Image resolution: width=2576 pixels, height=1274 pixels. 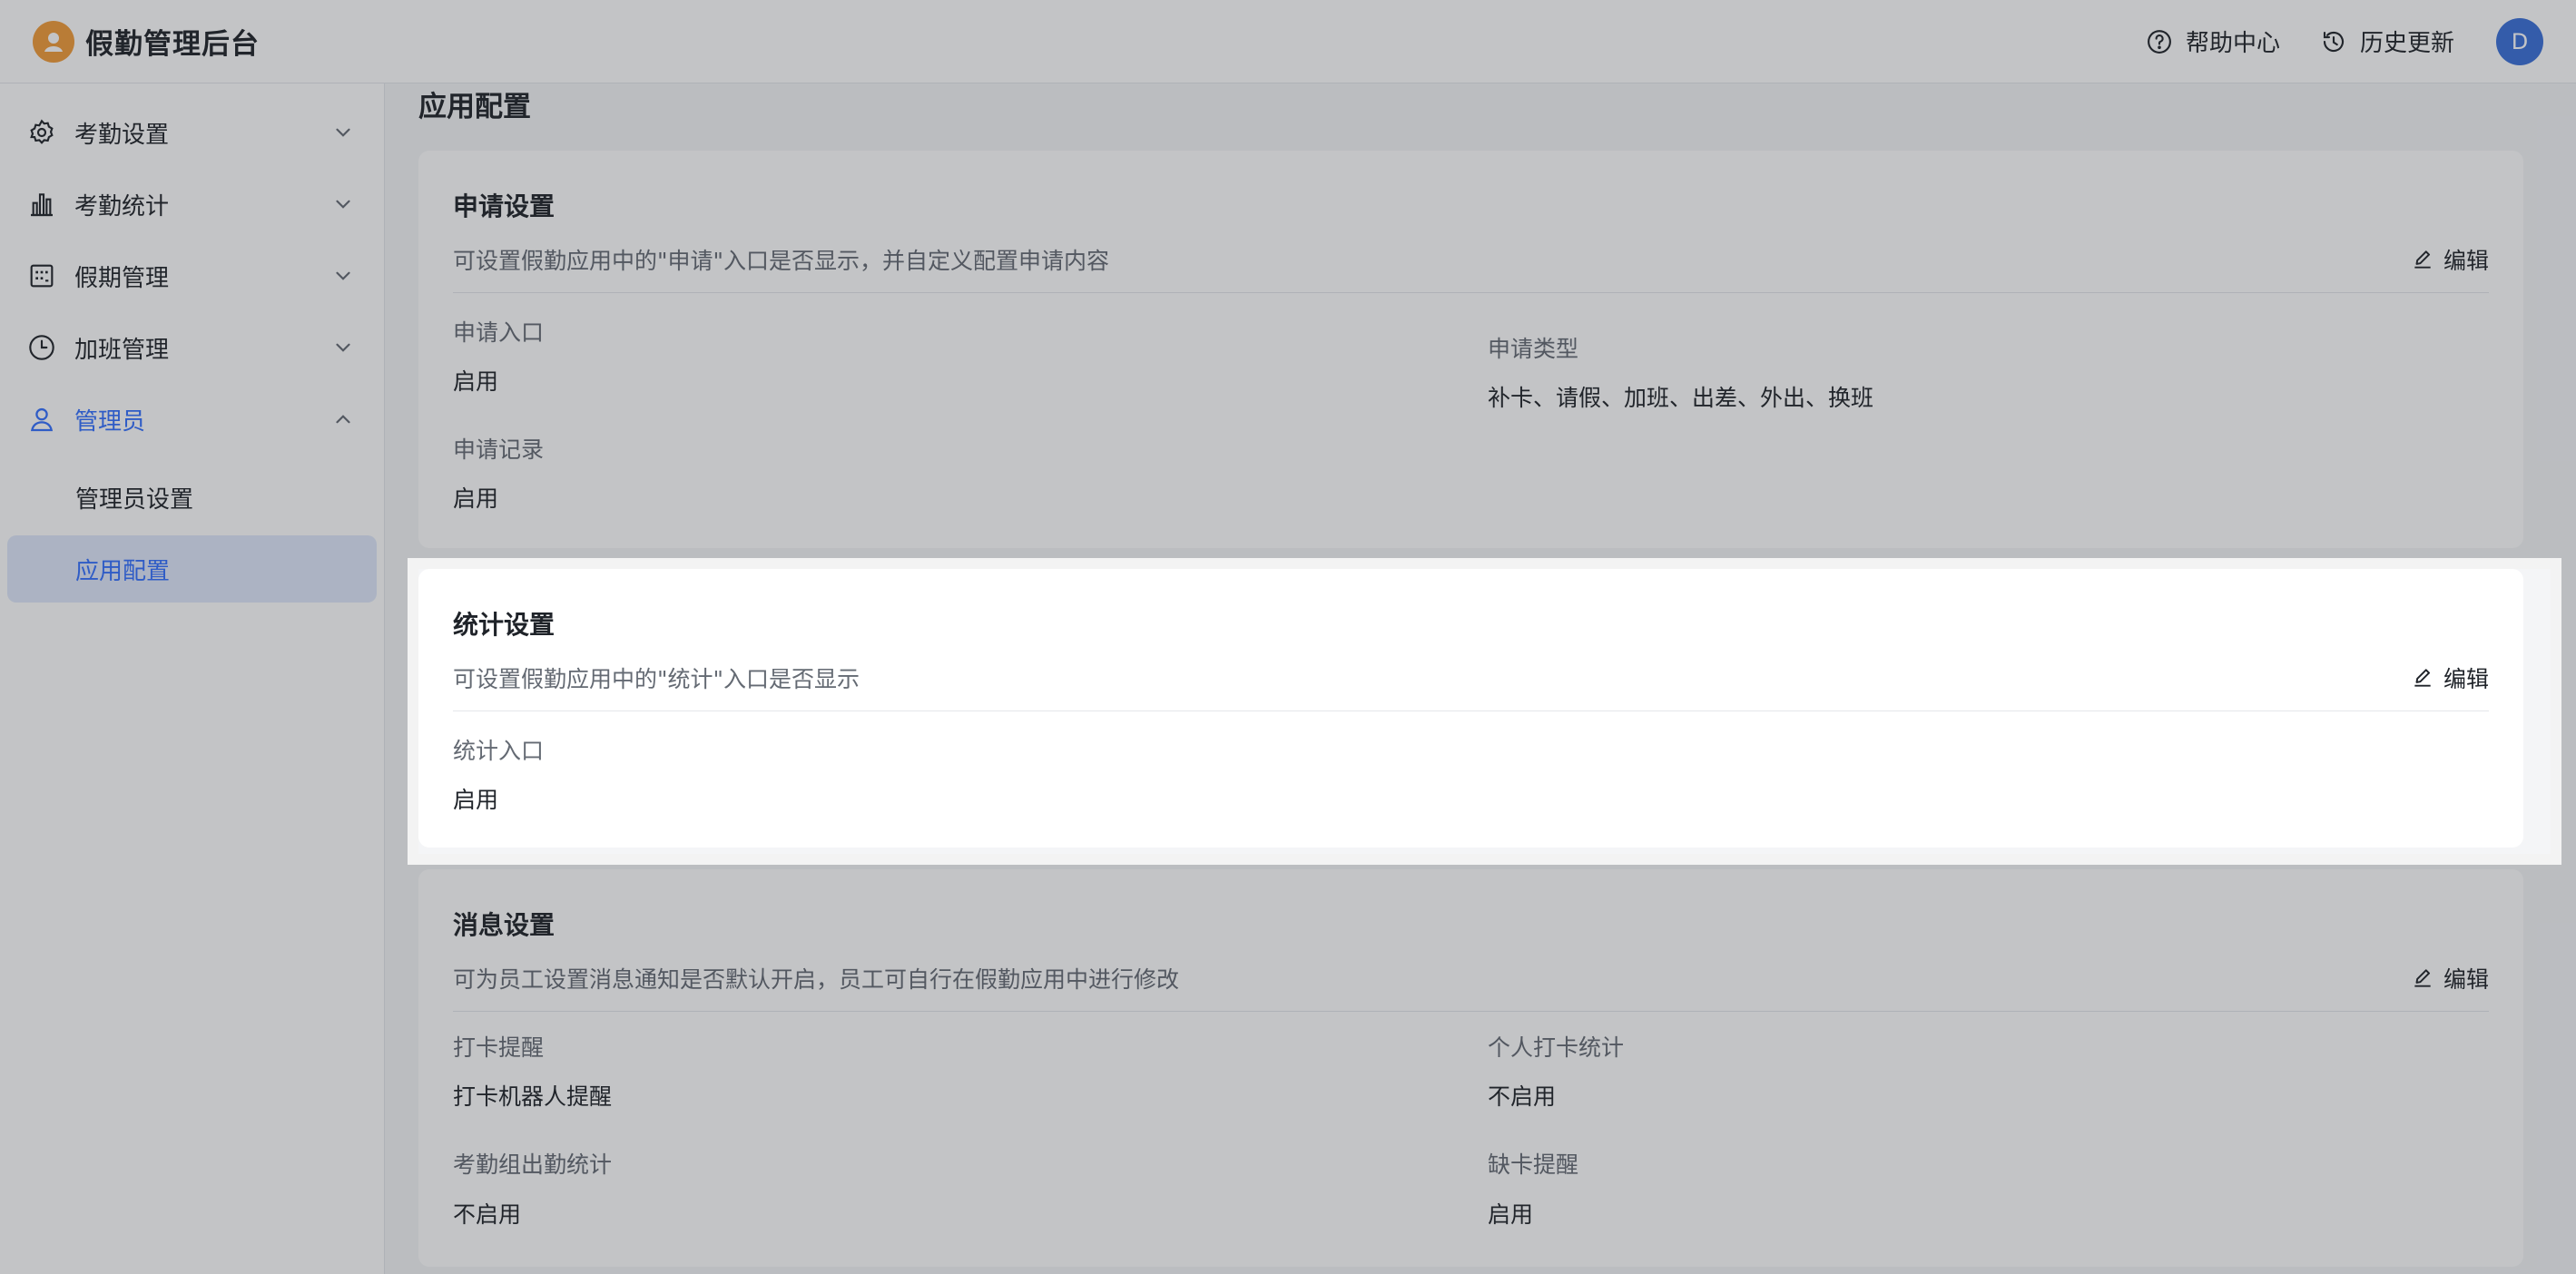 I want to click on sidebar-subitem-label: 应用配置, so click(x=123, y=571).